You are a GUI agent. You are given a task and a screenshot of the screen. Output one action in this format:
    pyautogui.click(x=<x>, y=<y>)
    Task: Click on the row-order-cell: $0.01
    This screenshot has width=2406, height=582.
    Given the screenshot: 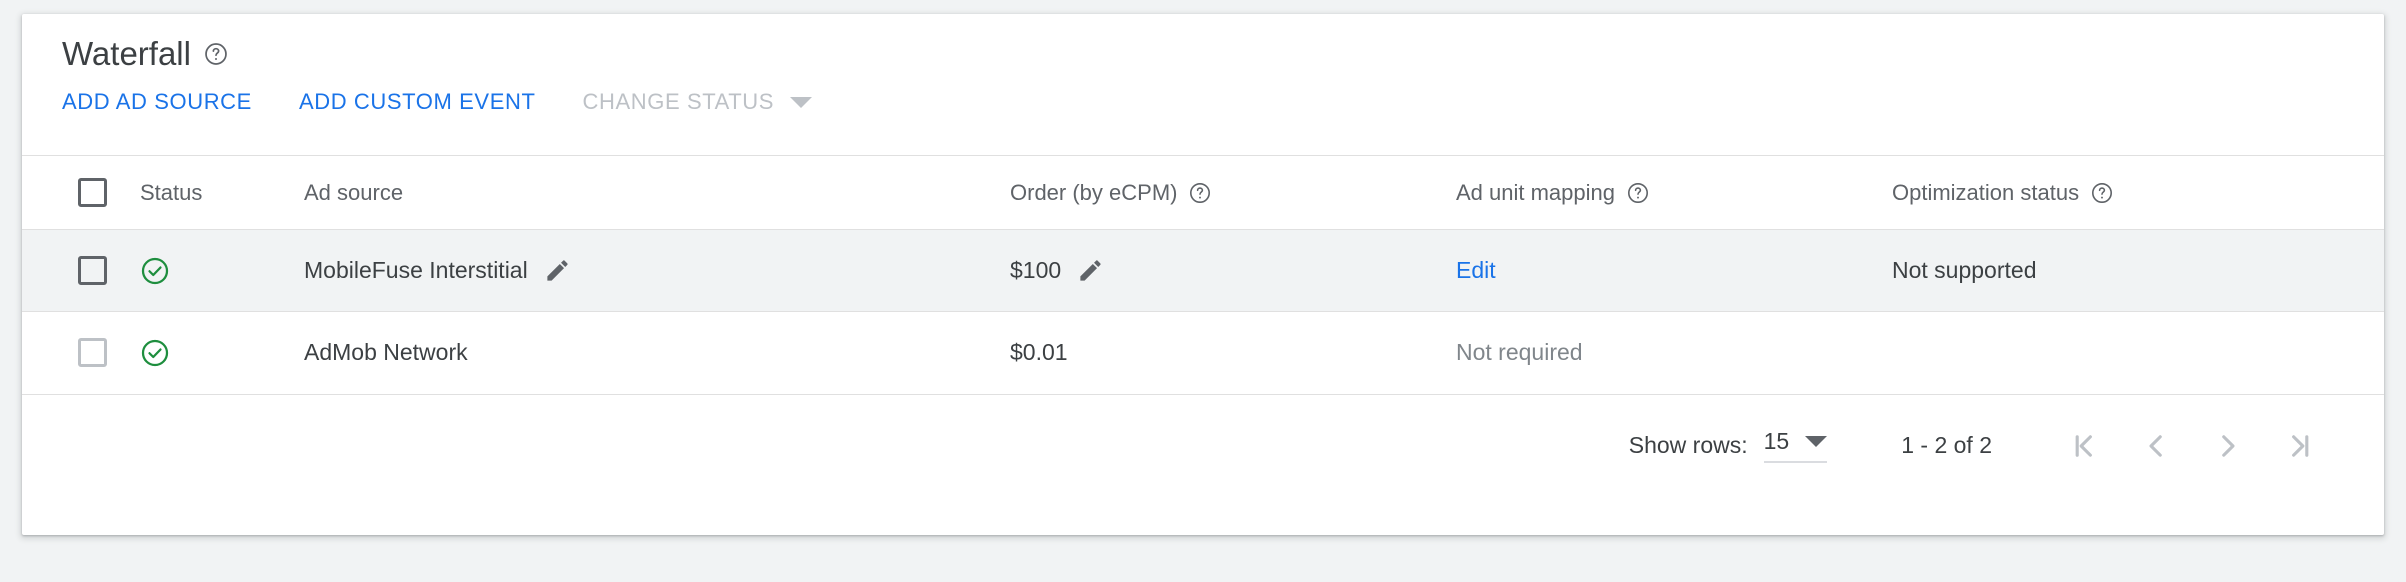 What is the action you would take?
    pyautogui.click(x=1233, y=353)
    